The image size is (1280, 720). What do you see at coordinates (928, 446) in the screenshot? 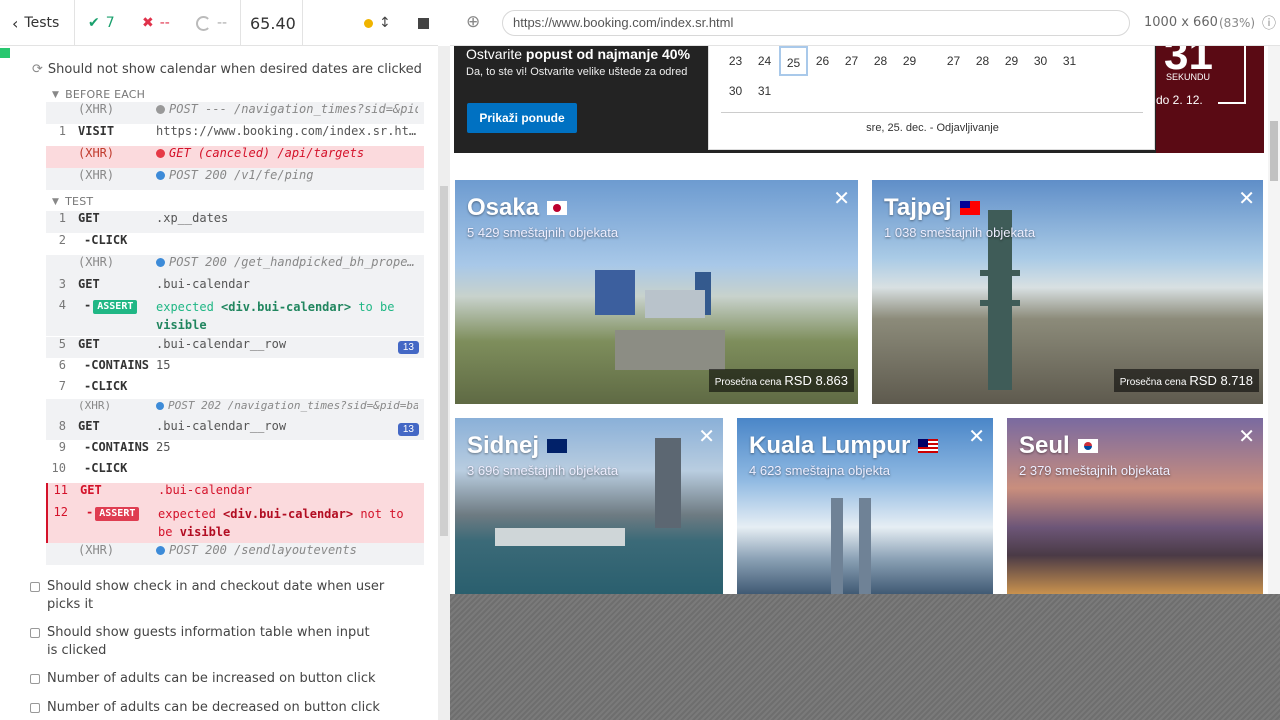
I see `malaysia-flag-icon` at bounding box center [928, 446].